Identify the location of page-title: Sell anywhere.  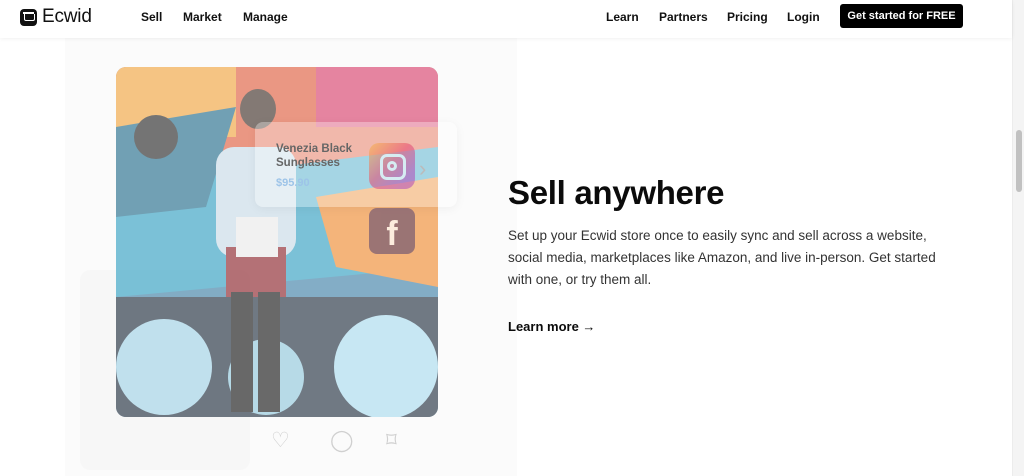
(616, 192).